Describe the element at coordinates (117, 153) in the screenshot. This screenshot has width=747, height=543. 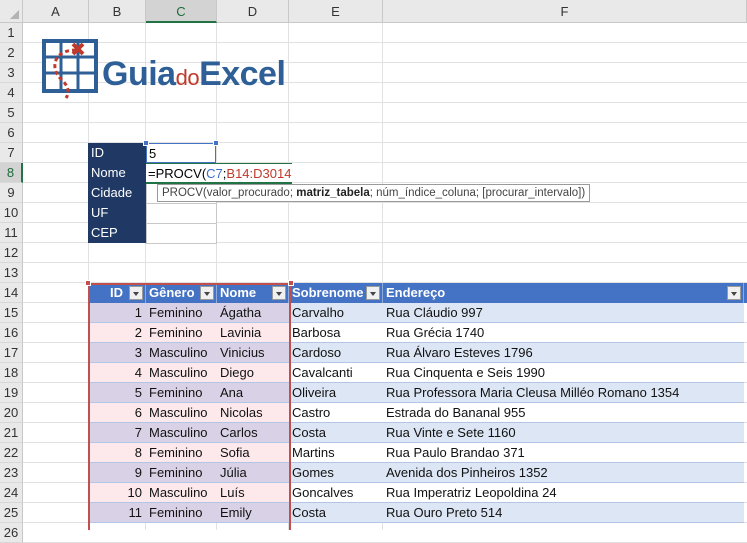
I see `form-label-id: ID` at that location.